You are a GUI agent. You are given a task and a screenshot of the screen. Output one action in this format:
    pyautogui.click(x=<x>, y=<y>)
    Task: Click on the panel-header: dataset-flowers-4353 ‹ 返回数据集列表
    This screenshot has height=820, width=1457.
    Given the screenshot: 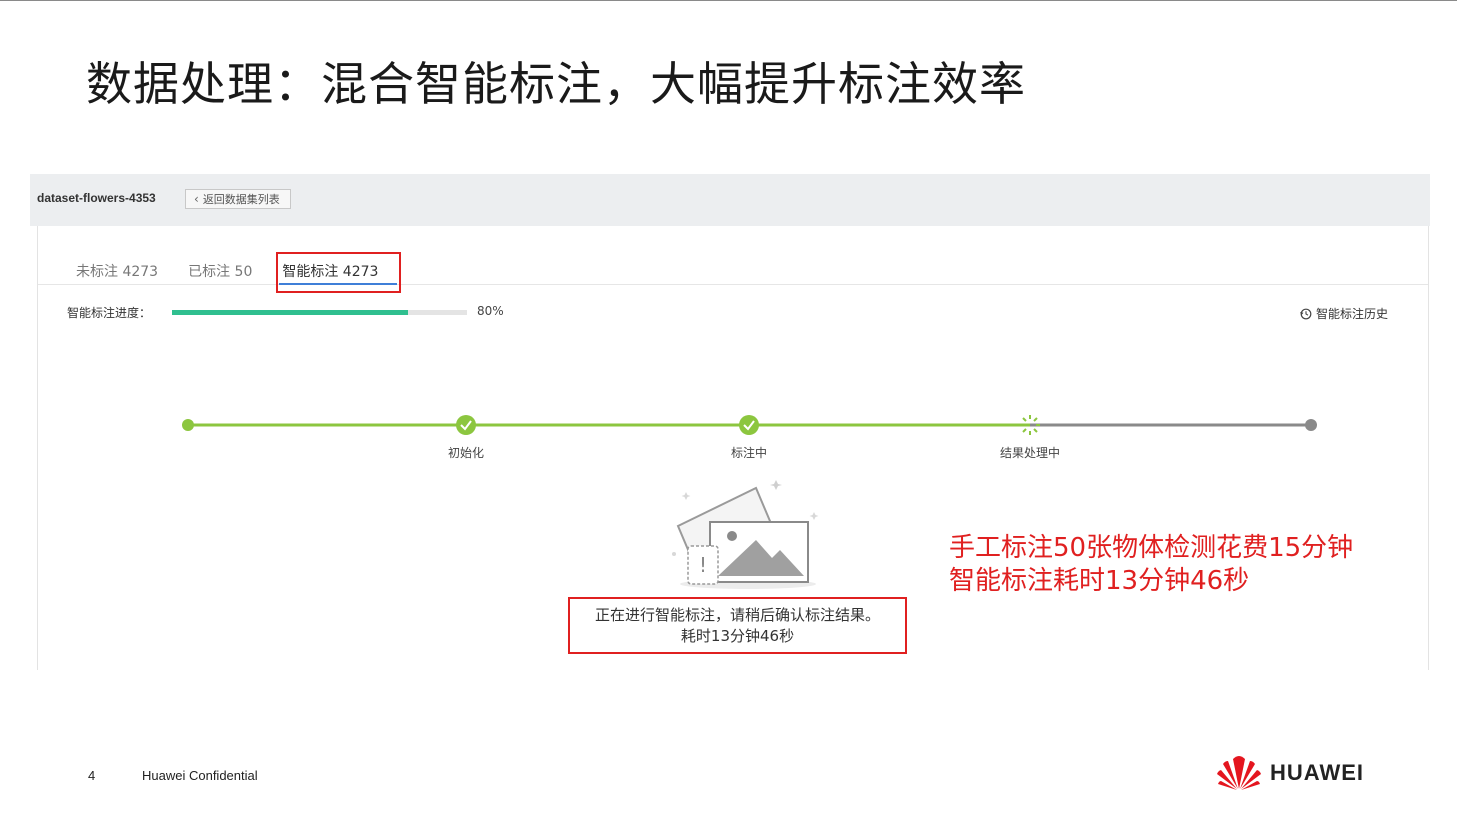 What is the action you would take?
    pyautogui.click(x=730, y=200)
    